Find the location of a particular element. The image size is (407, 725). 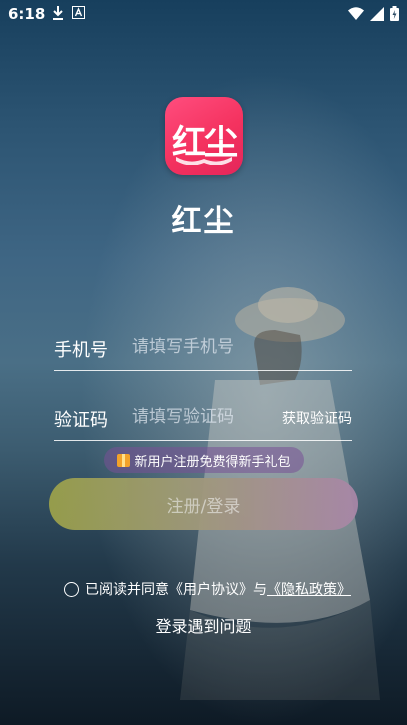

code-input is located at coordinates (202, 417).